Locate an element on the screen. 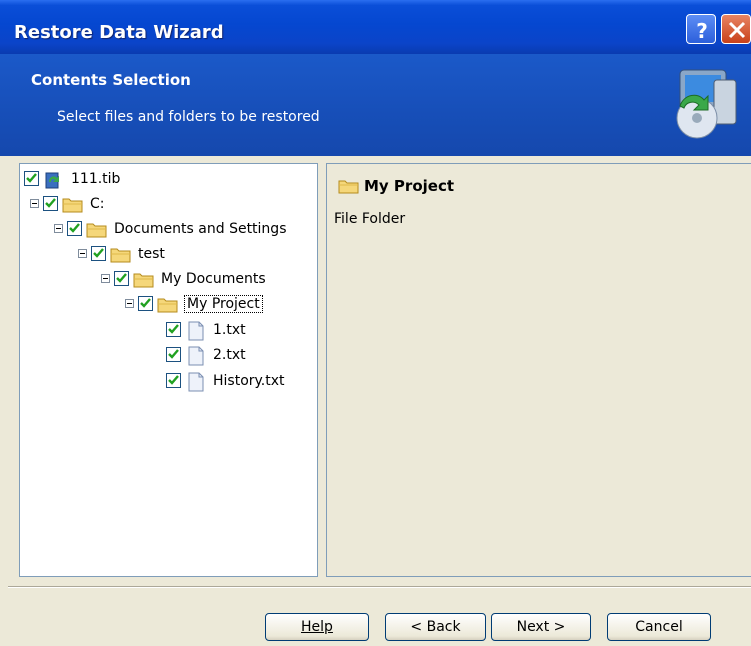 The width and height of the screenshot is (751, 646). tree-node-label: 2.txt is located at coordinates (229, 355).